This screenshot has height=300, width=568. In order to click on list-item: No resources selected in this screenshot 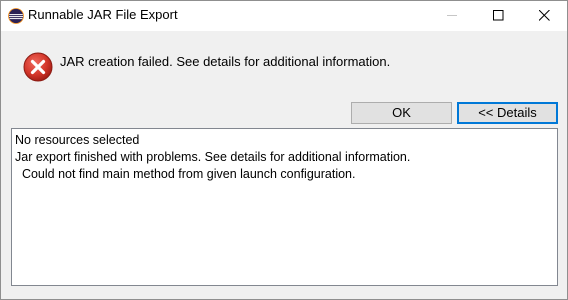, I will do `click(284, 140)`.